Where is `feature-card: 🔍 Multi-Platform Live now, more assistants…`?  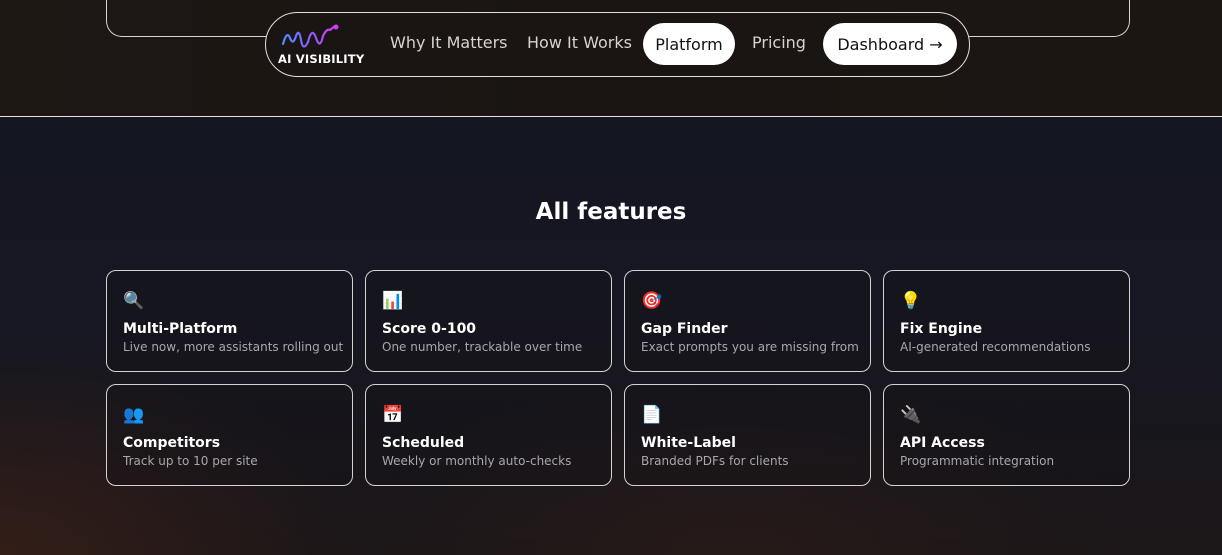 feature-card: 🔍 Multi-Platform Live now, more assistants… is located at coordinates (229, 321).